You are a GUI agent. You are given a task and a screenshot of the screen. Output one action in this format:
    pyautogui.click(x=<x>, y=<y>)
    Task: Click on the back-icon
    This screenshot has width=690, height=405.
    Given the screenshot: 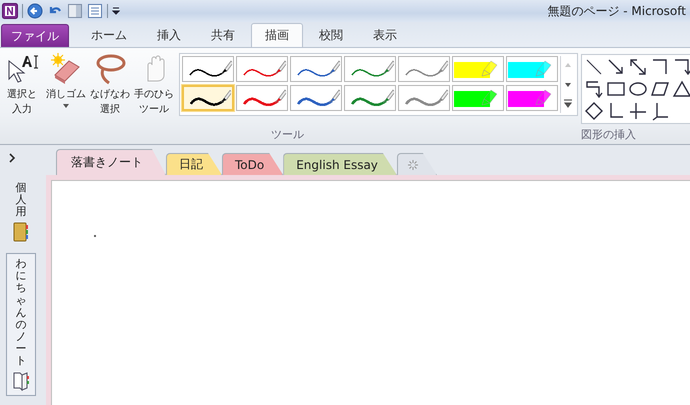 What is the action you would take?
    pyautogui.click(x=35, y=11)
    